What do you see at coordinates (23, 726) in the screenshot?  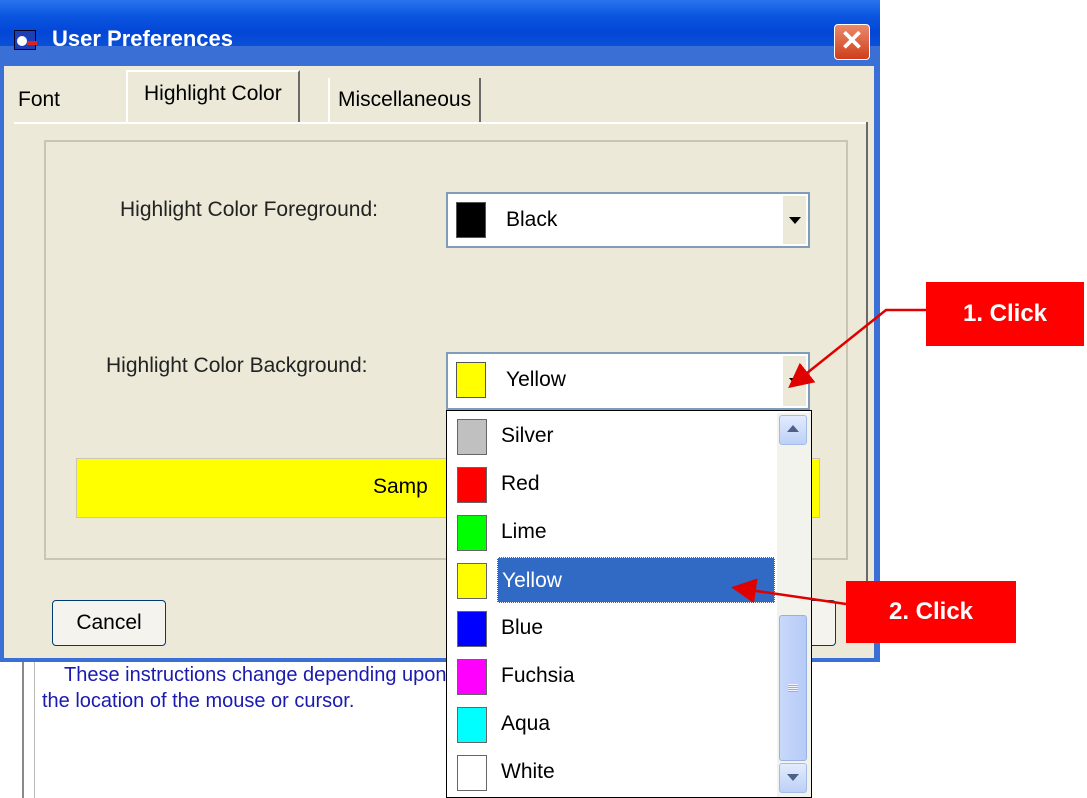 I see `help-panel-border` at bounding box center [23, 726].